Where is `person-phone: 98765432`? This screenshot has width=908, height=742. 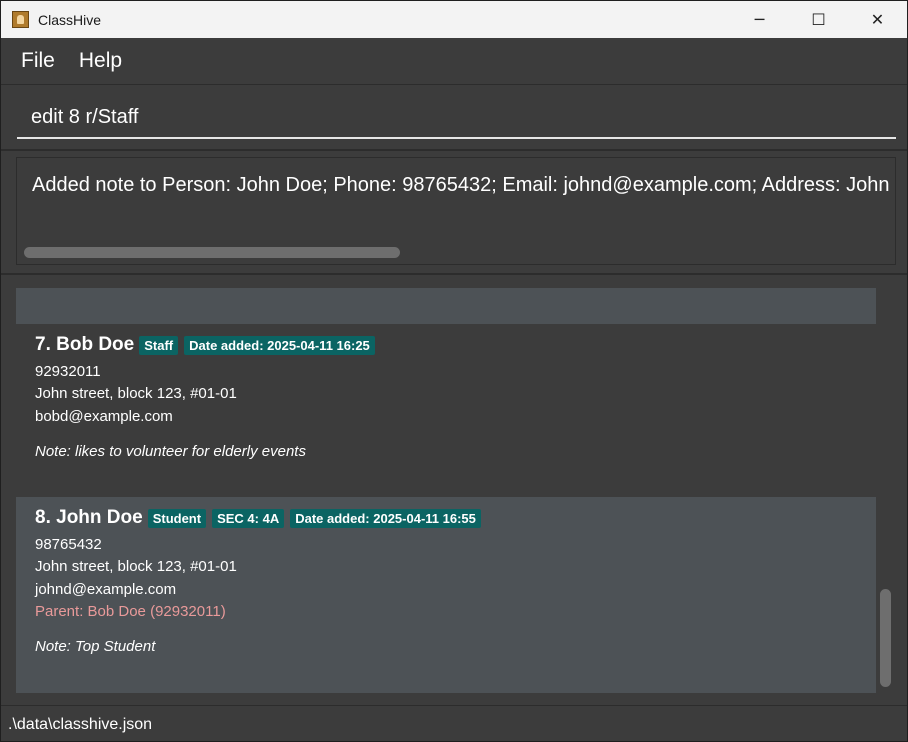
person-phone: 98765432 is located at coordinates (68, 544).